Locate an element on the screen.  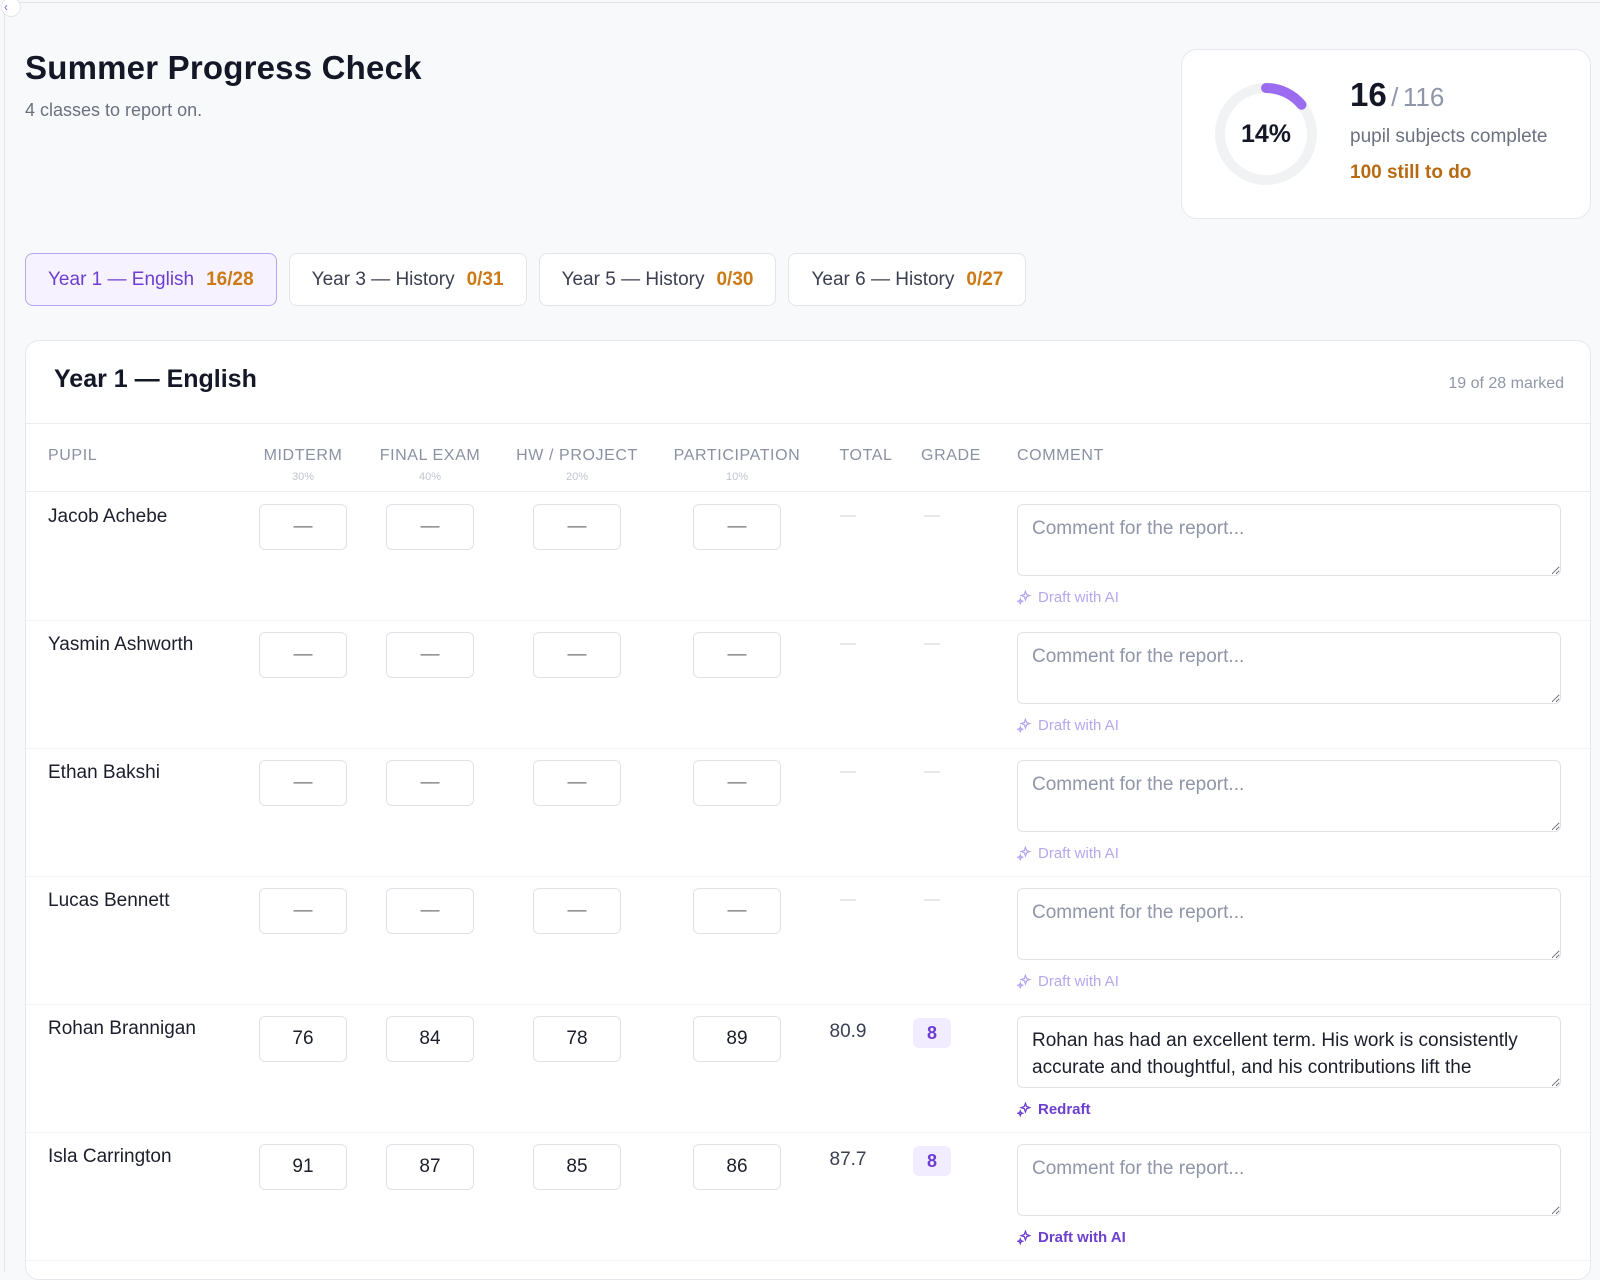
pupil-name: Ethan Bakshi is located at coordinates (104, 772).